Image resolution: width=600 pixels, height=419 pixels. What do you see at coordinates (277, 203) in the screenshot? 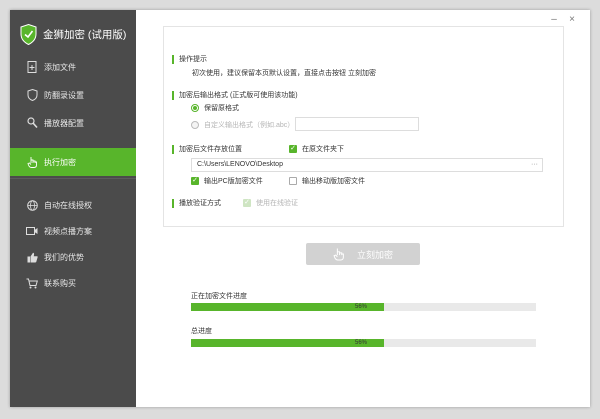
I see `online-verify-label: 使用在线验证` at bounding box center [277, 203].